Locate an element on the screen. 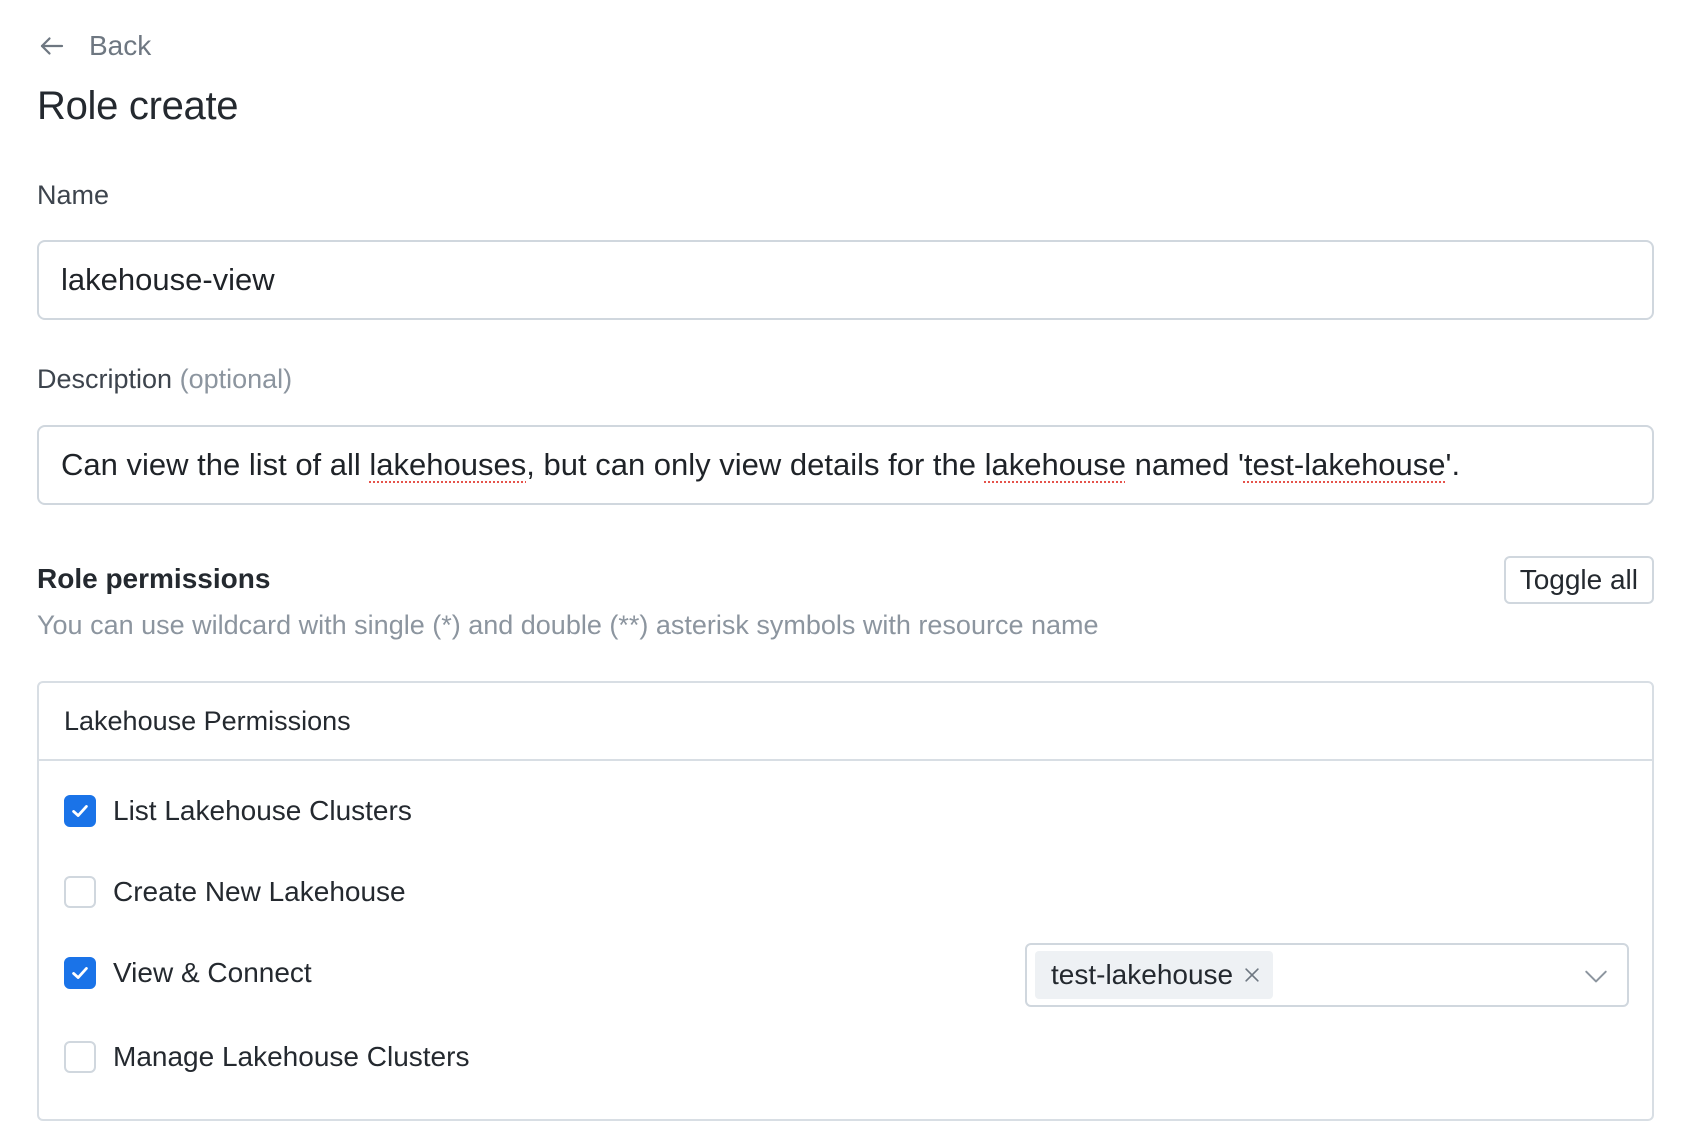 Image resolution: width=1686 pixels, height=1138 pixels. chevron-down-icon is located at coordinates (1596, 976).